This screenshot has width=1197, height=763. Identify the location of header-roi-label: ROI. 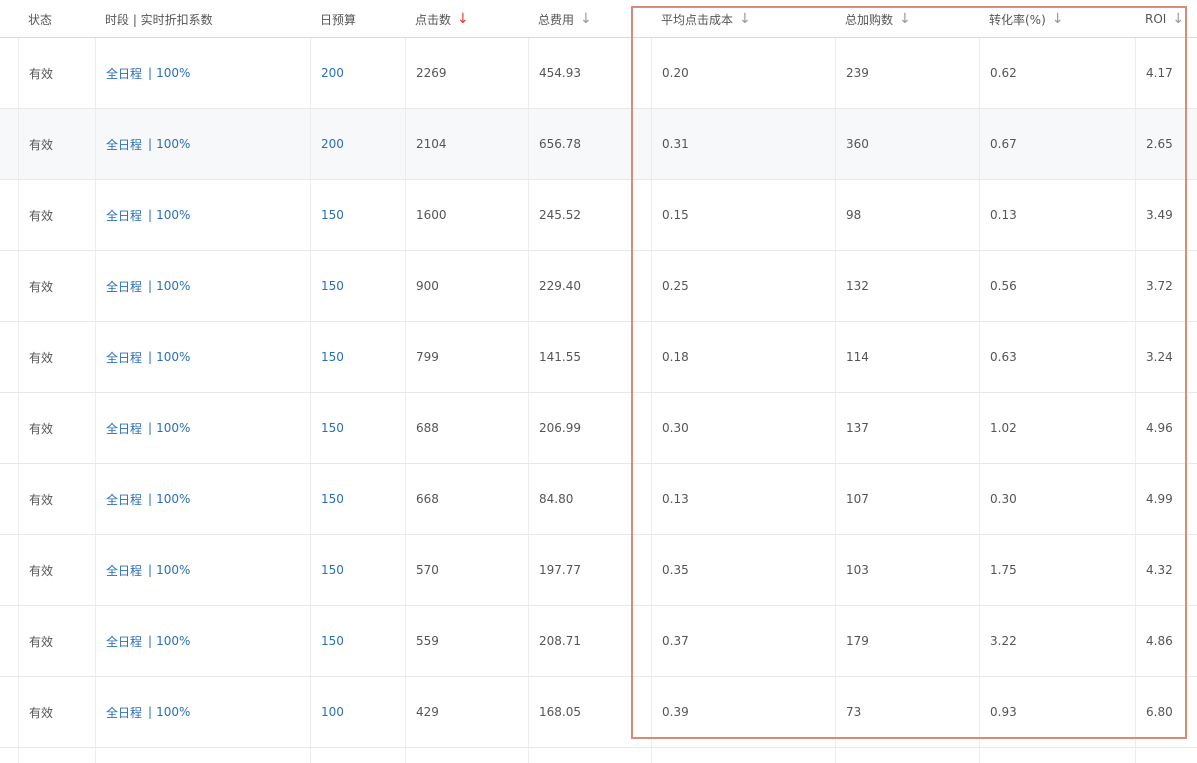
(1155, 19).